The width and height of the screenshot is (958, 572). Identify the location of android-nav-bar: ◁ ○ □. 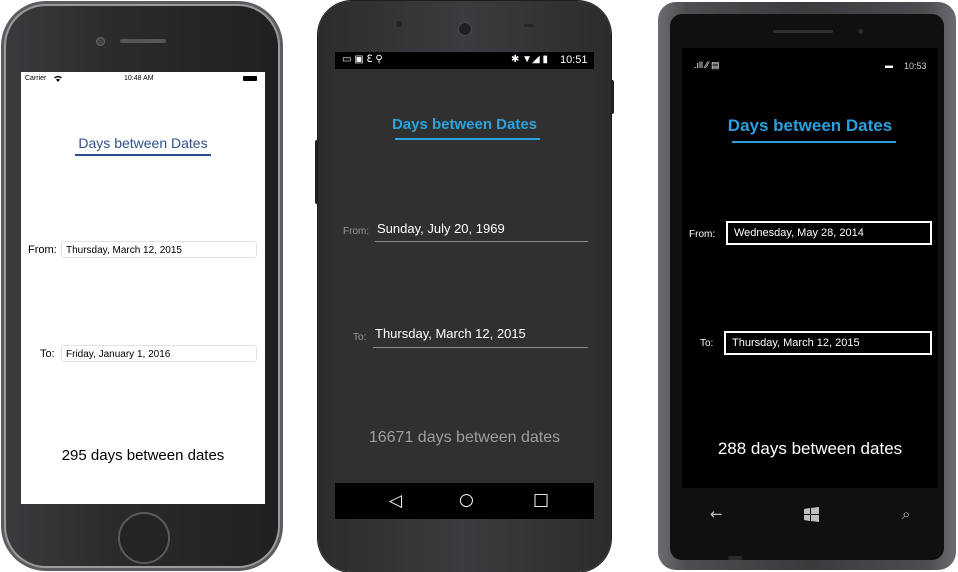
(464, 501).